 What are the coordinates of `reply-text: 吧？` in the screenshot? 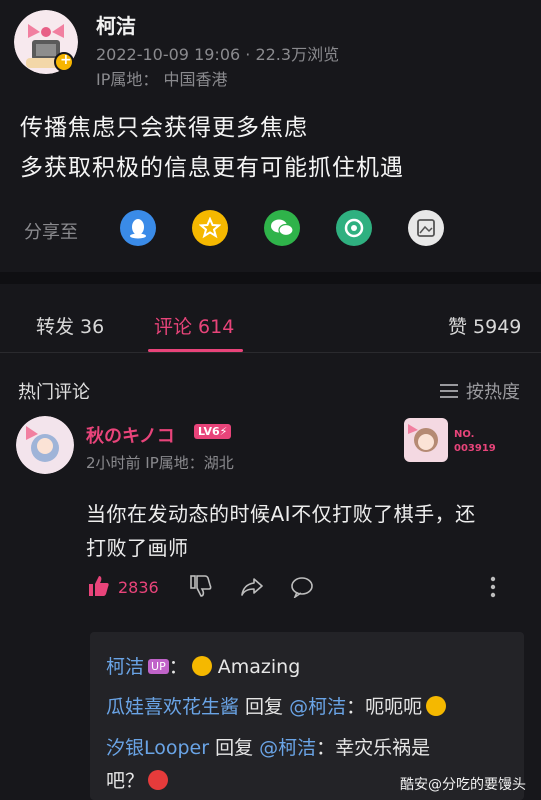 It's located at (125, 781).